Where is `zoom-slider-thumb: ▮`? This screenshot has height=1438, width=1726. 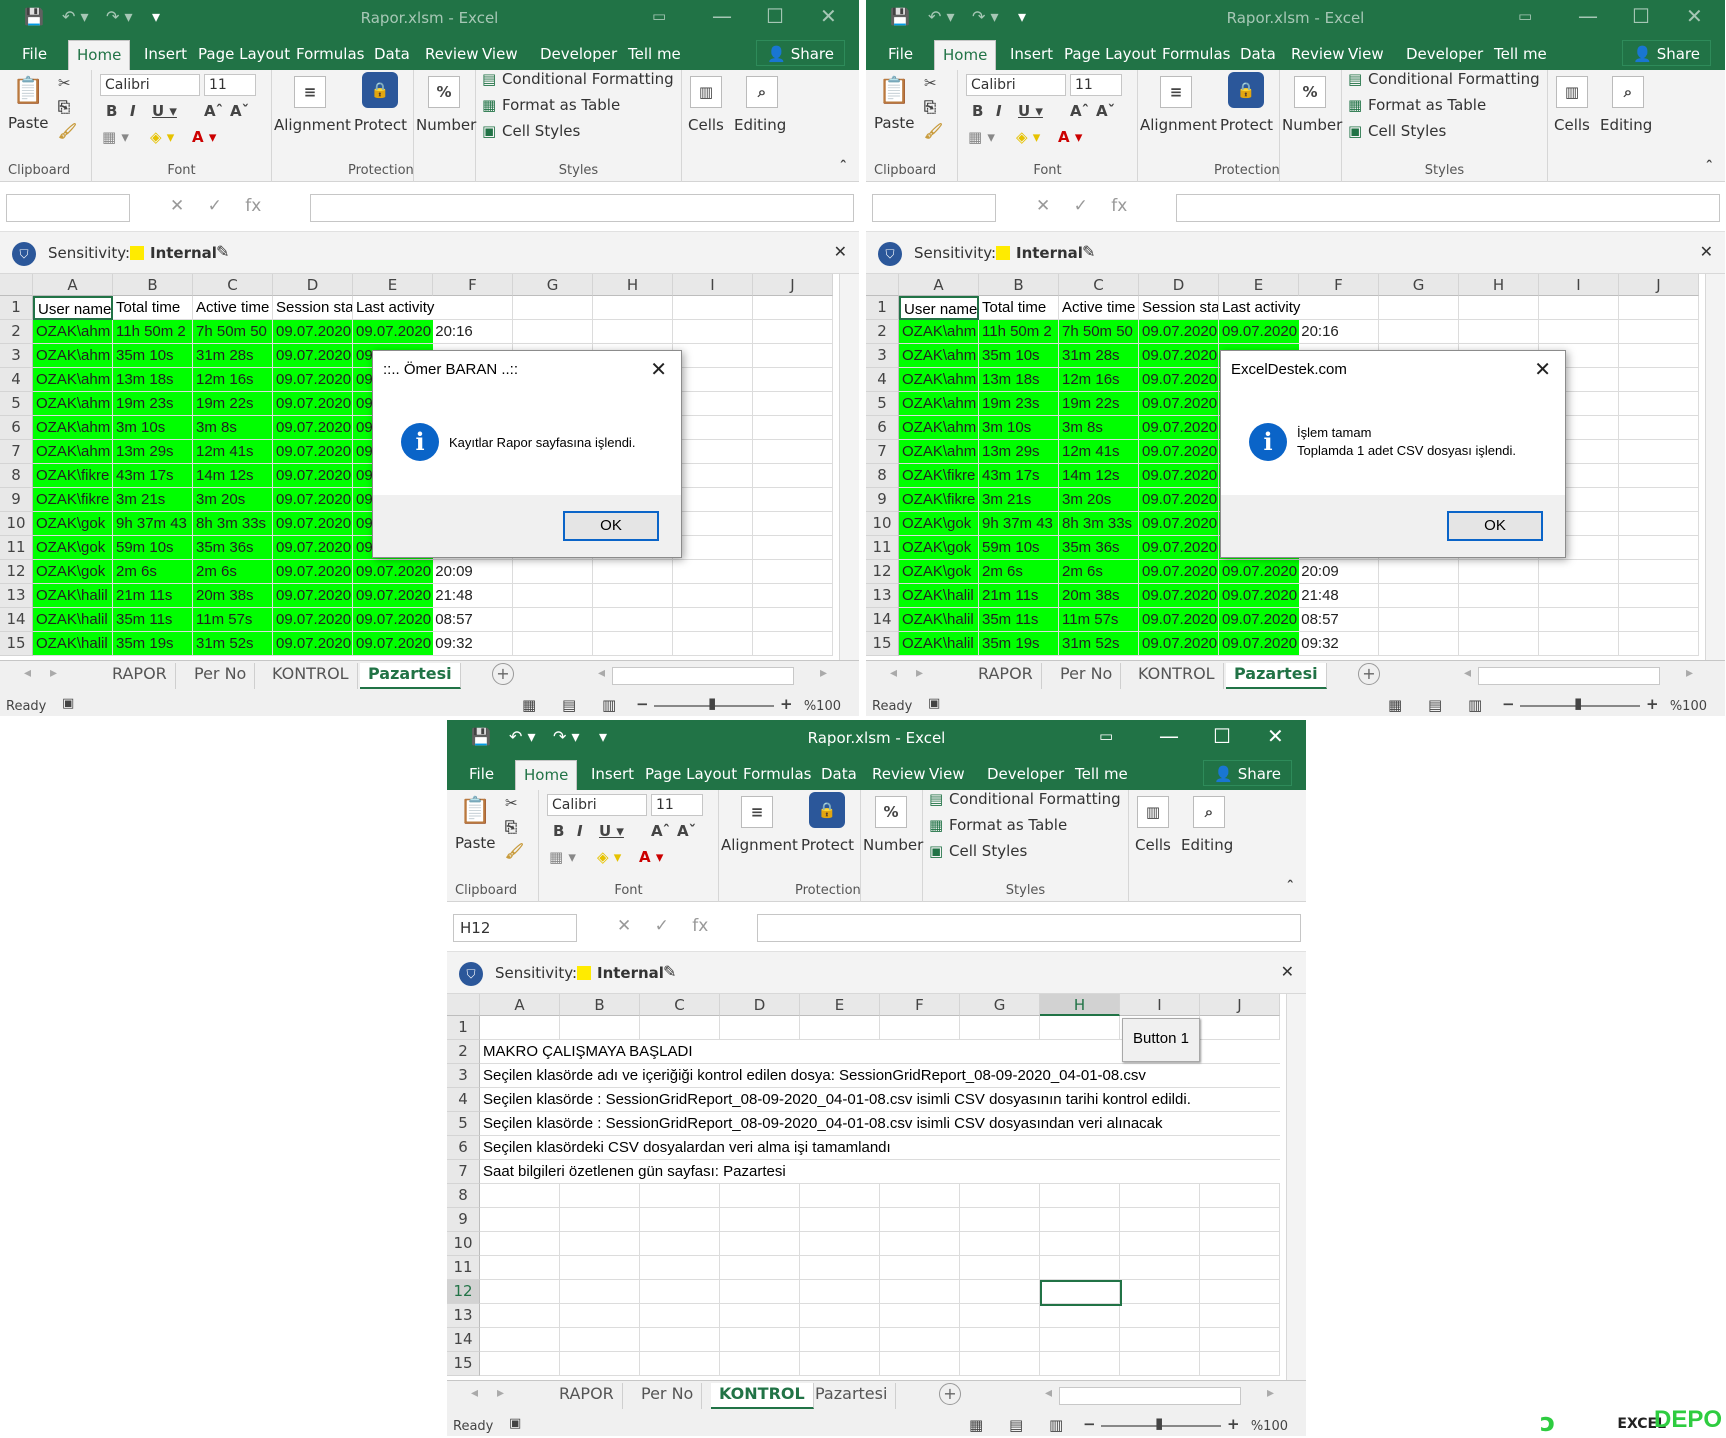
zoom-slider-thumb: ▮ is located at coordinates (1159, 1423).